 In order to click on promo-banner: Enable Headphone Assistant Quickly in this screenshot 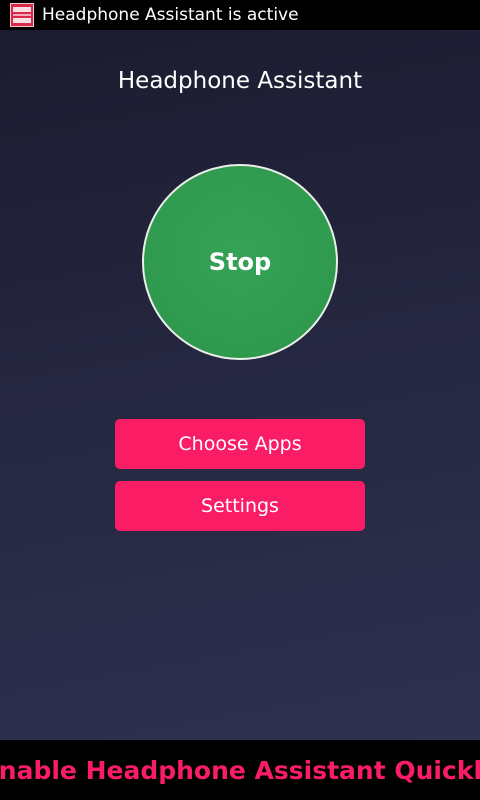, I will do `click(240, 770)`.